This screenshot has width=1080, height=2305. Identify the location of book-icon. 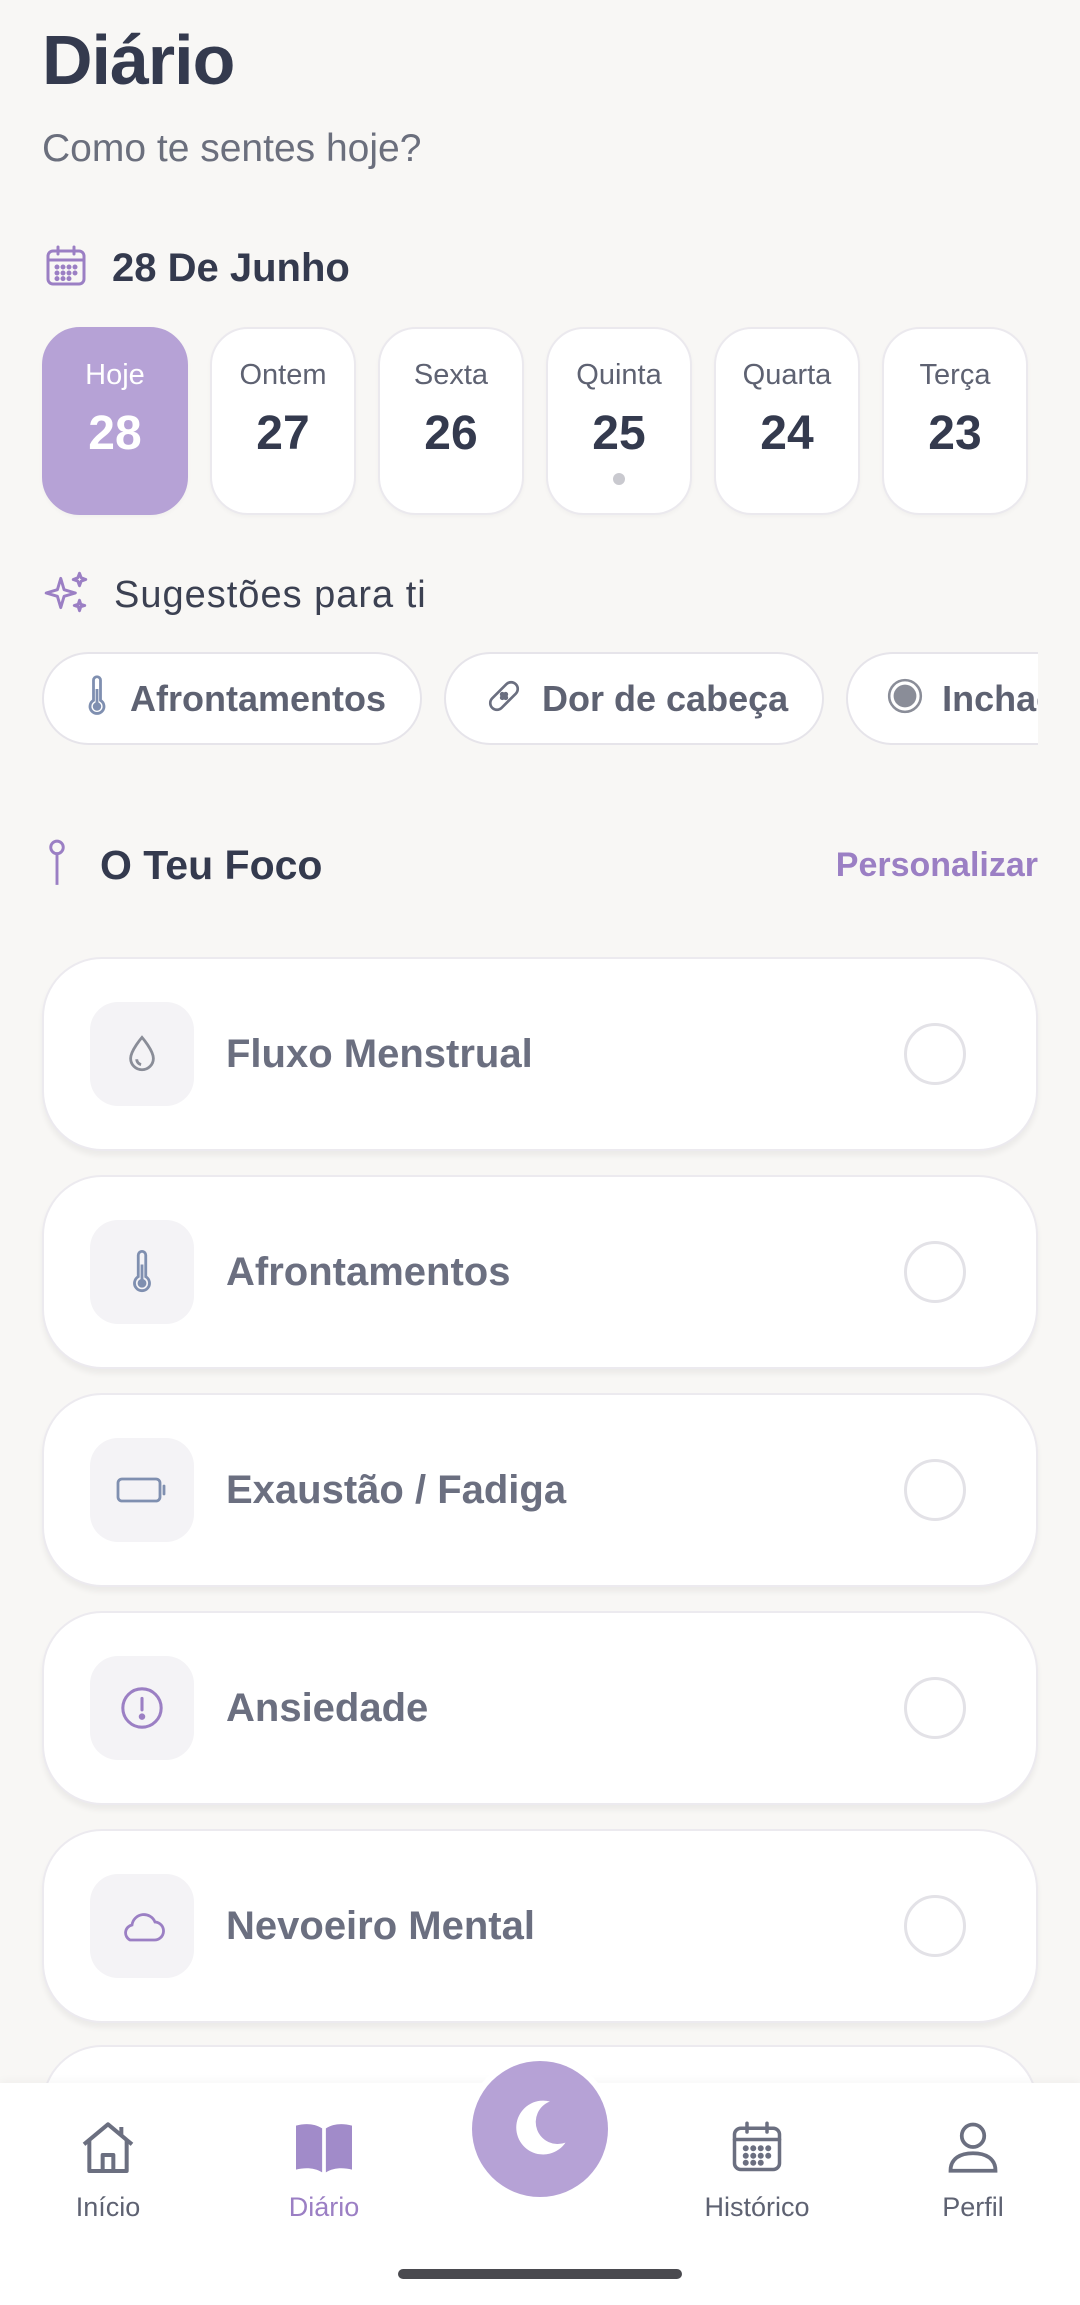
(324, 2149).